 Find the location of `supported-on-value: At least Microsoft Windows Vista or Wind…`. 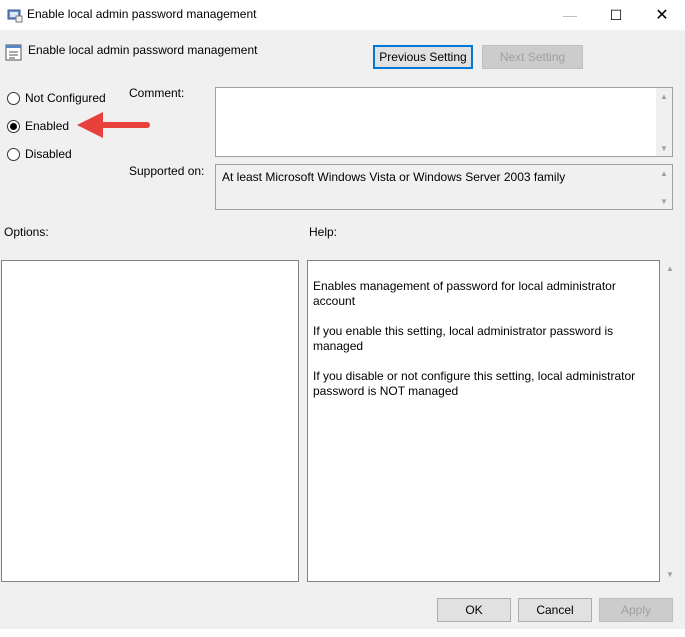

supported-on-value: At least Microsoft Windows Vista or Wind… is located at coordinates (394, 177).